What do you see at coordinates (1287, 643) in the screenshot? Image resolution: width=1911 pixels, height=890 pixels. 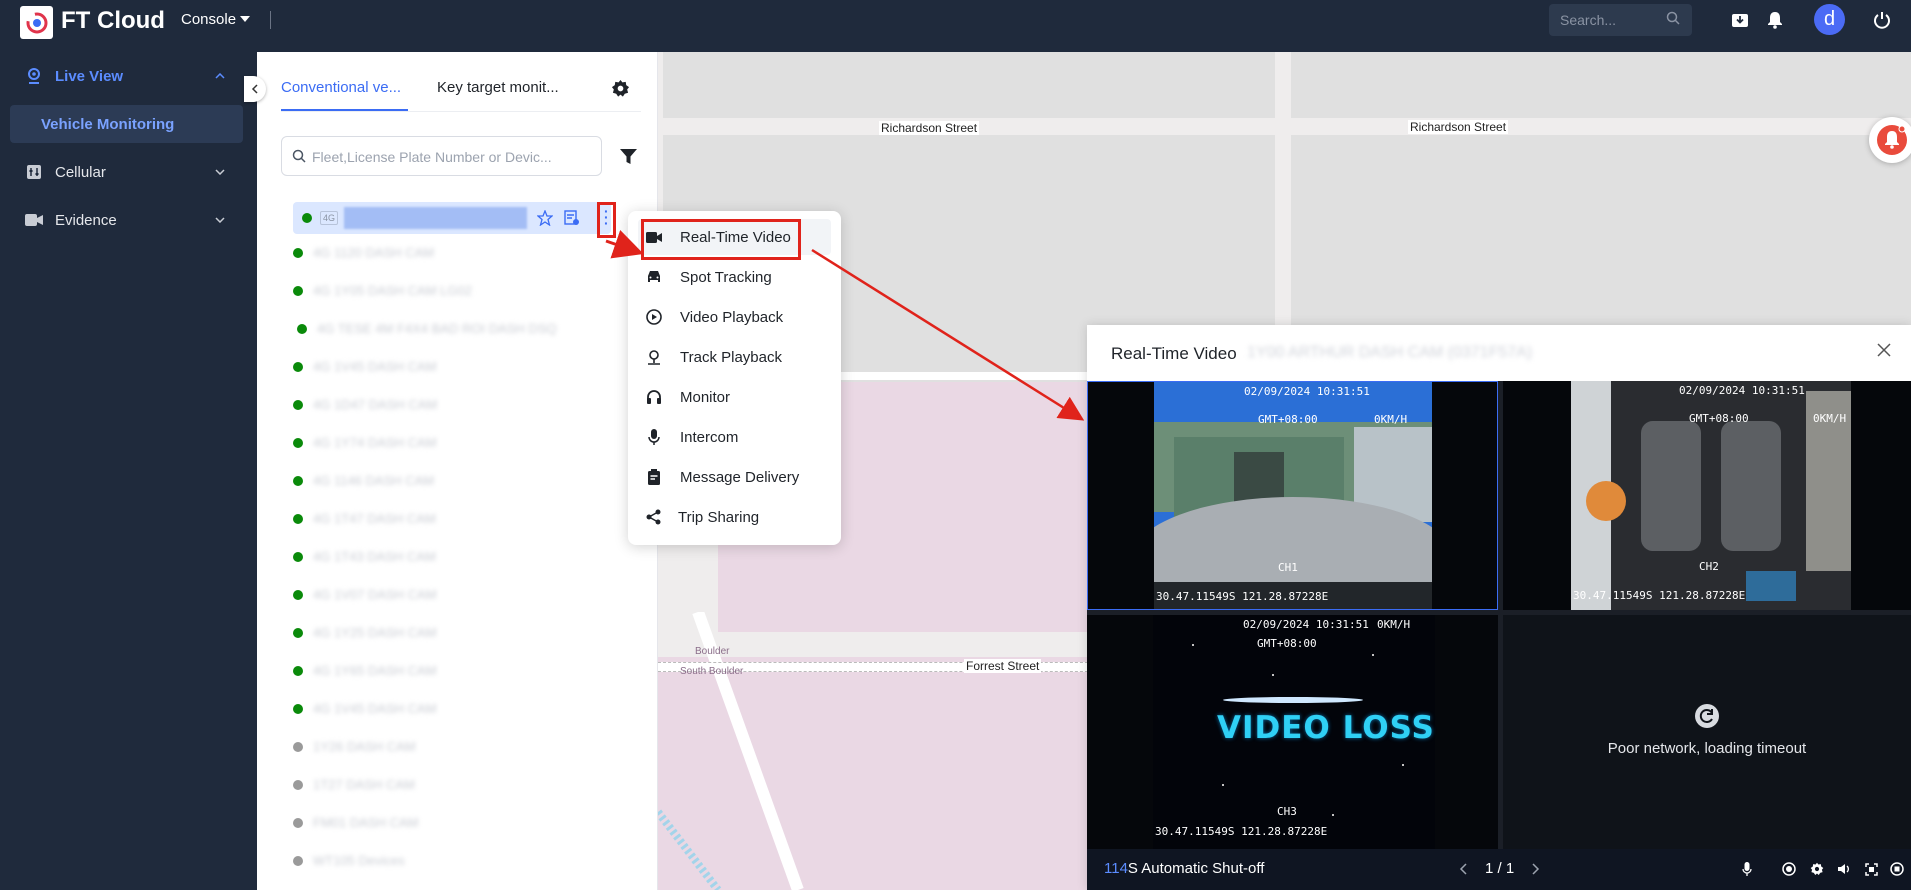 I see `ch3-timezone: GMT+08:00` at bounding box center [1287, 643].